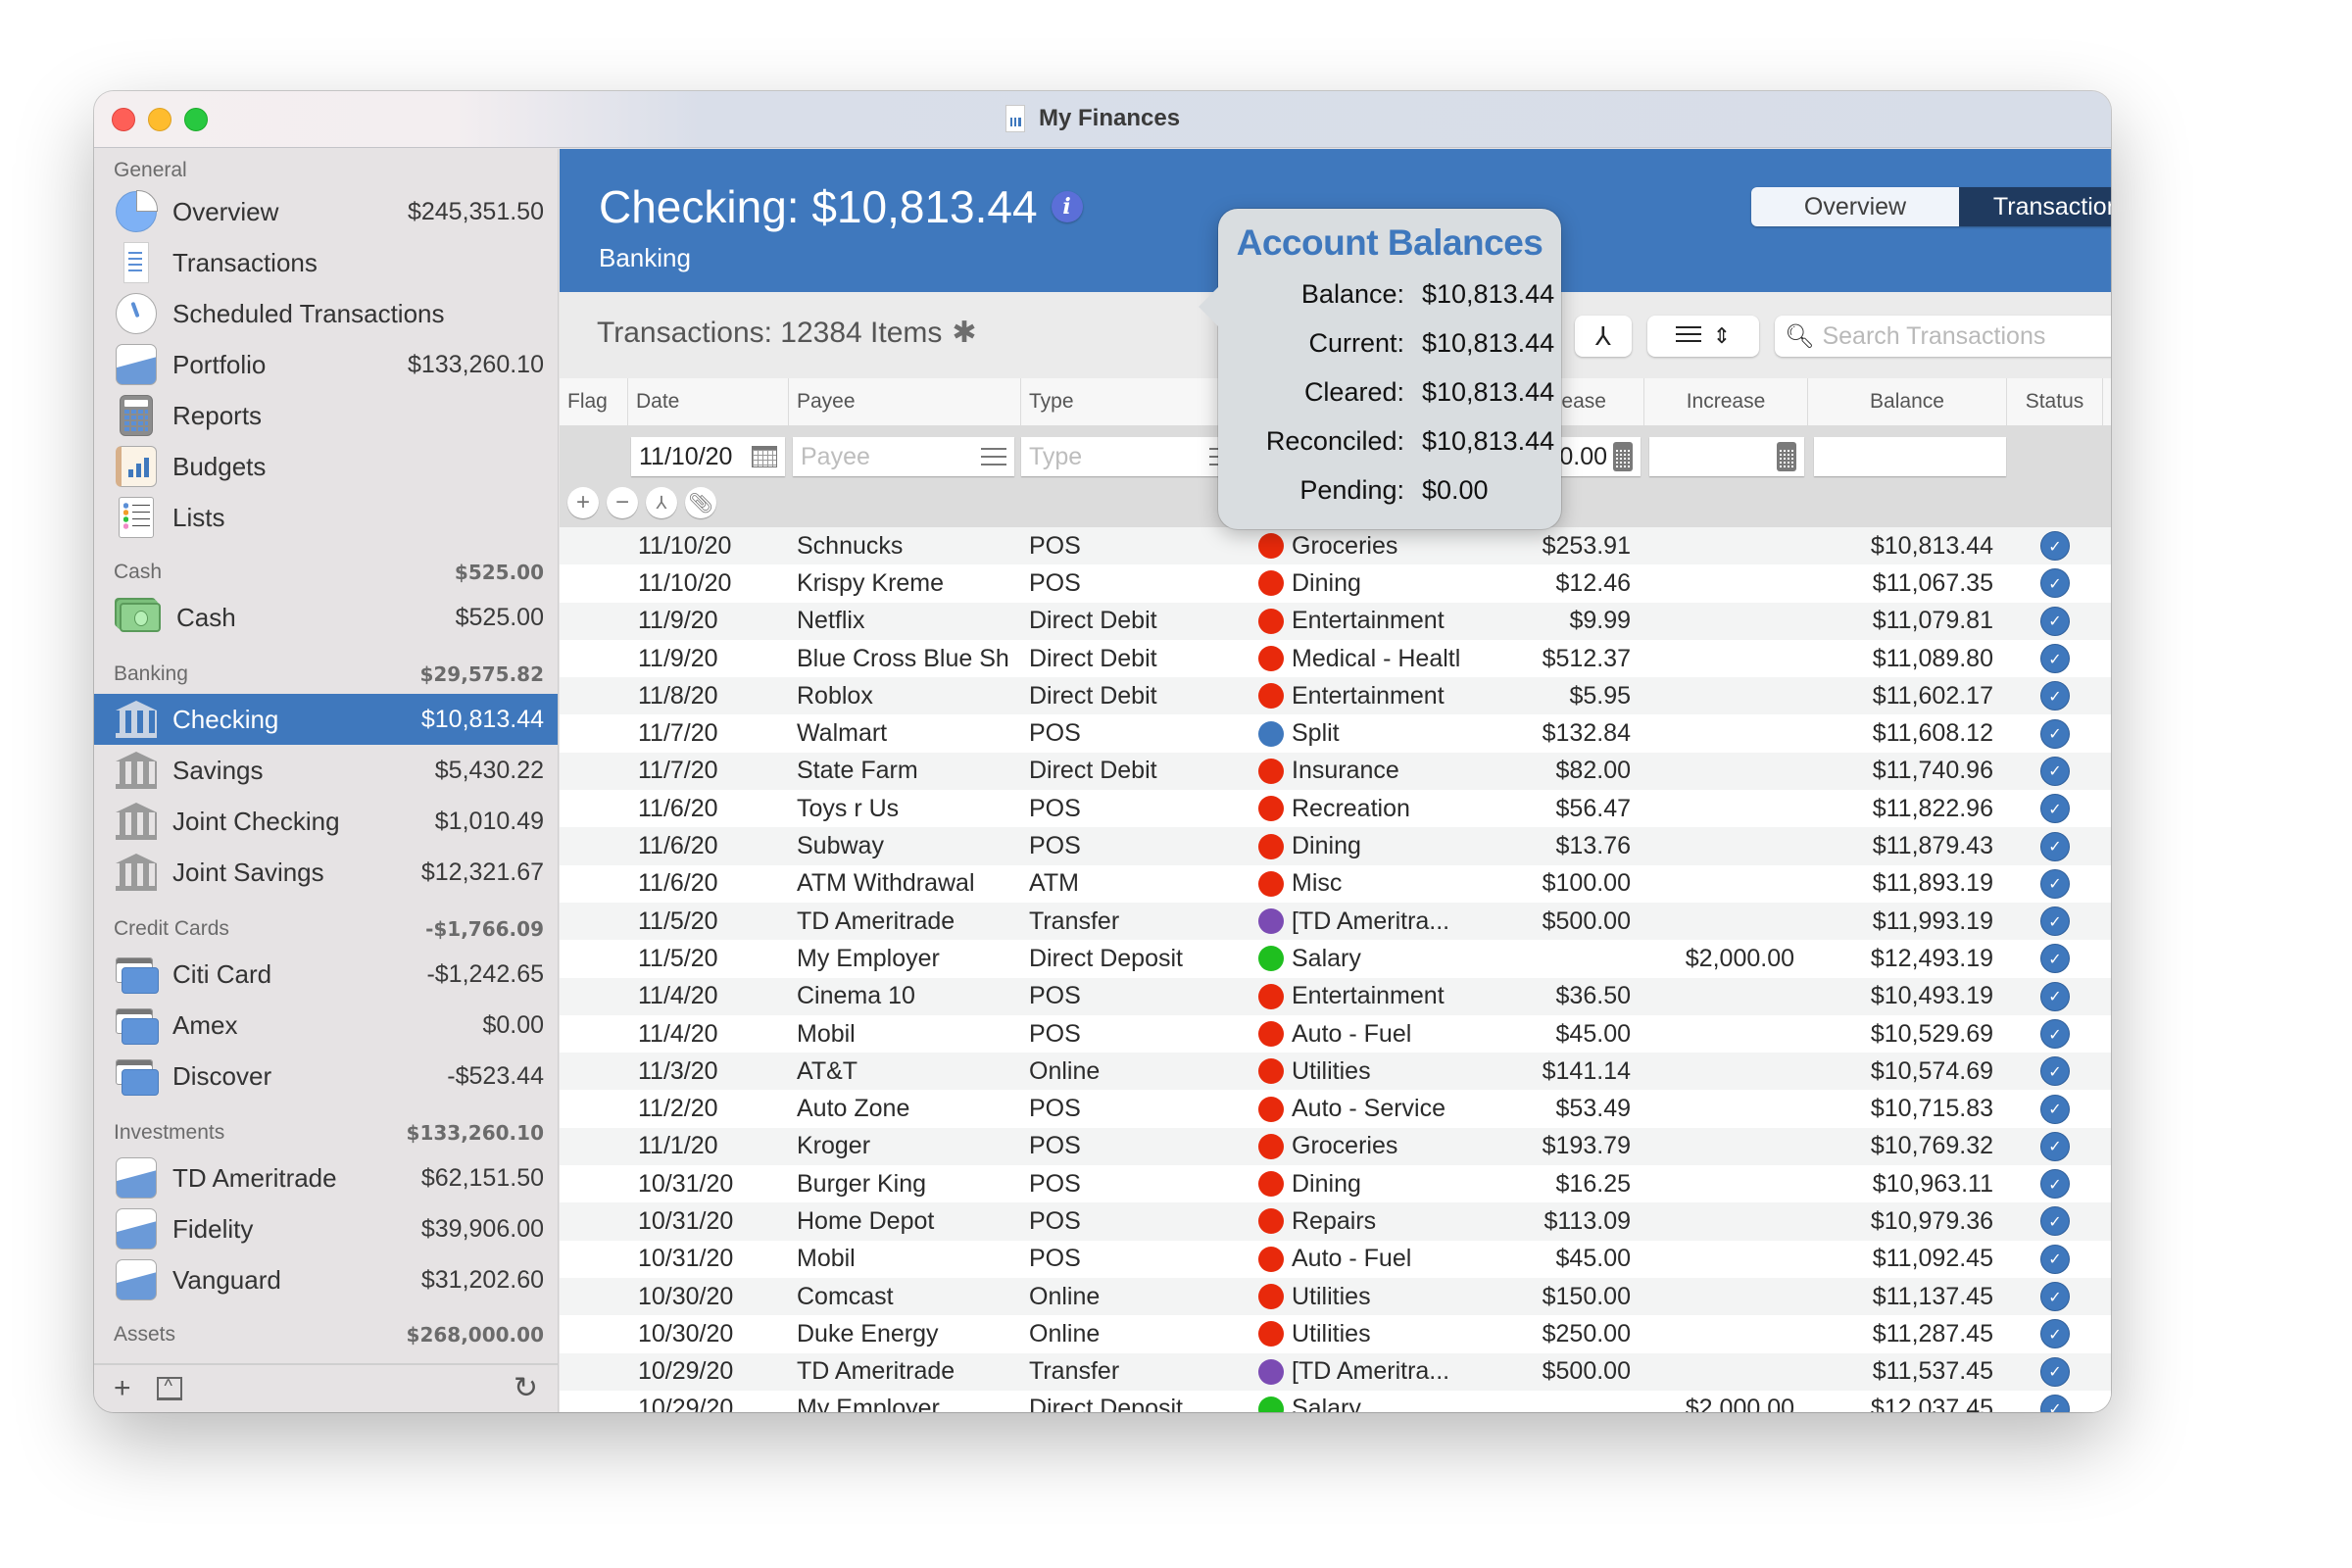  Describe the element at coordinates (326, 923) in the screenshot. I see `sidebar-section-header: Credit Cards -$1,766.09` at that location.